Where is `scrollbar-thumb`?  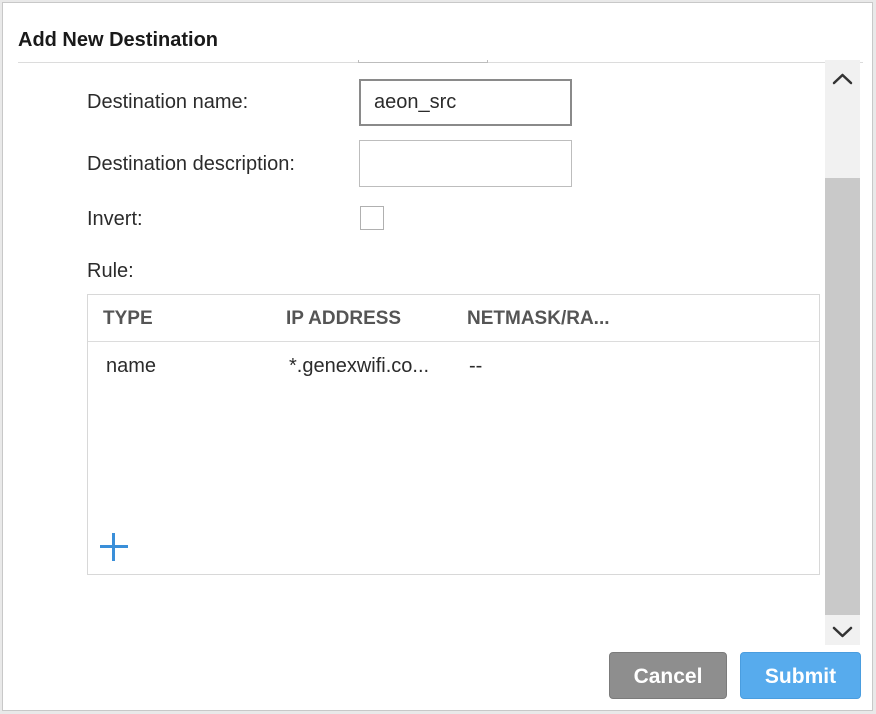
scrollbar-thumb is located at coordinates (842, 396).